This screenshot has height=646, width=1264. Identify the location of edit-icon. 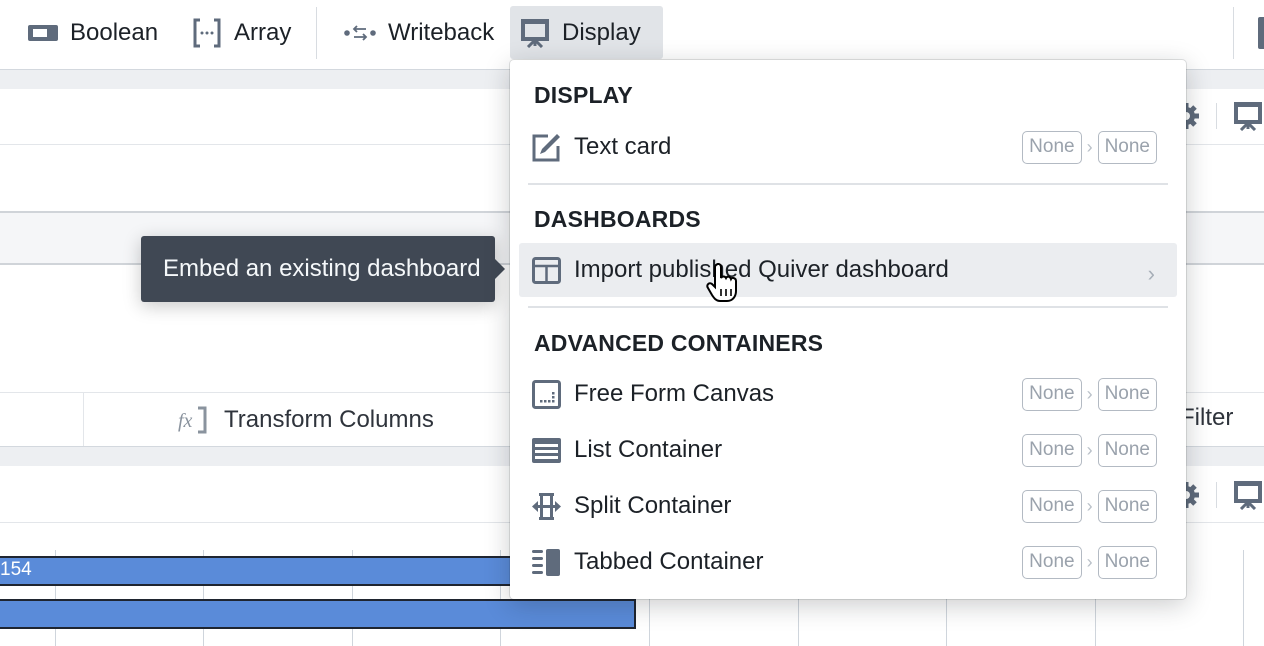
(546, 148).